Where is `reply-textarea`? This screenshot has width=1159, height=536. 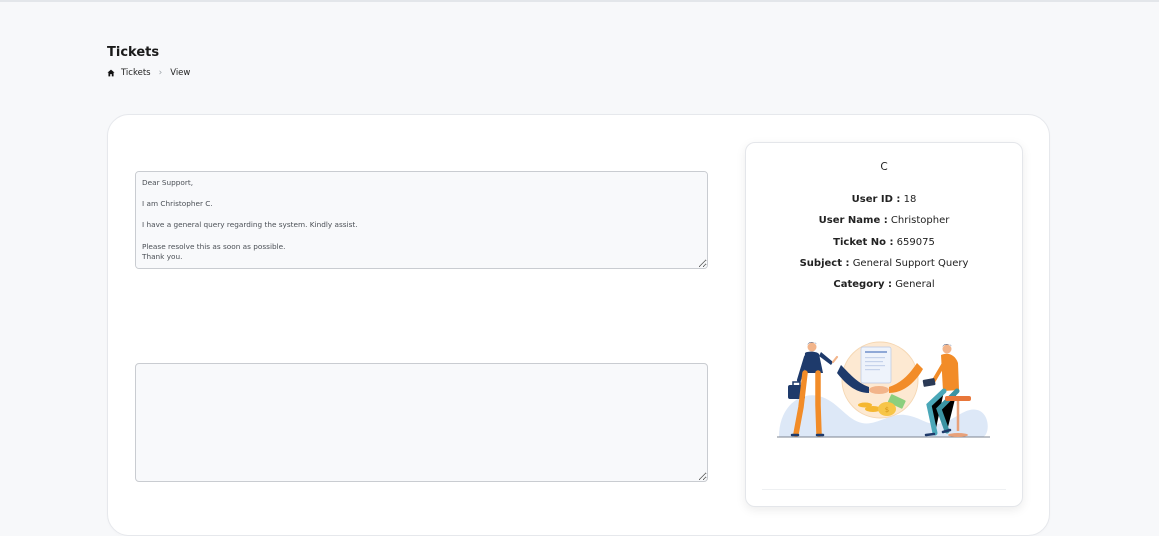
reply-textarea is located at coordinates (421, 422).